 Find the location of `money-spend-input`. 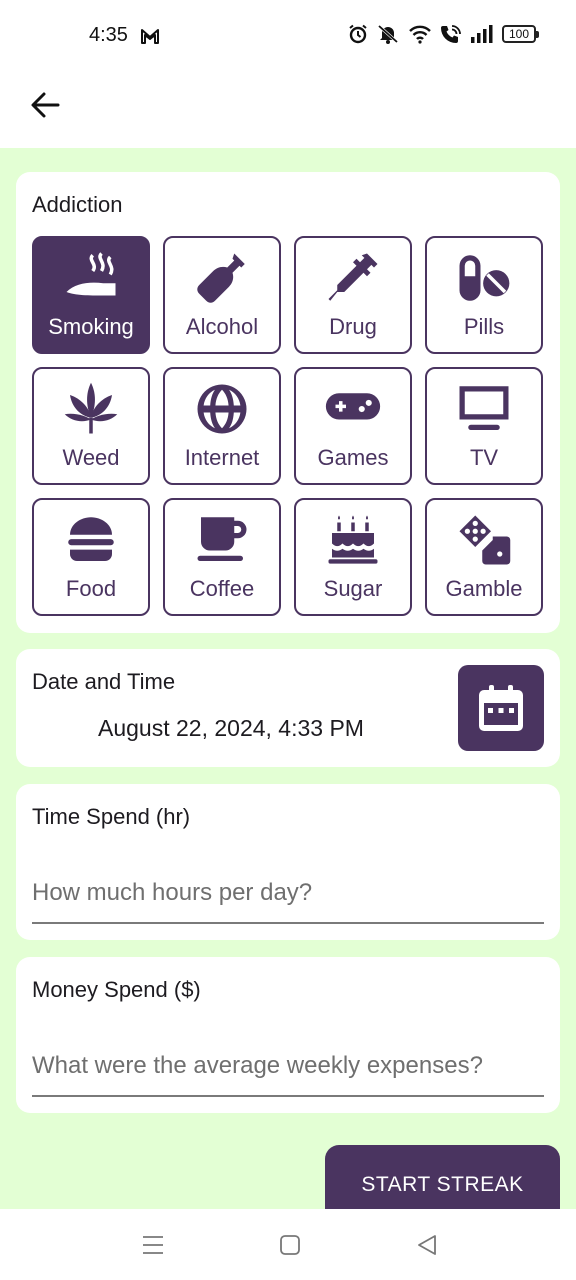

money-spend-input is located at coordinates (288, 1067).